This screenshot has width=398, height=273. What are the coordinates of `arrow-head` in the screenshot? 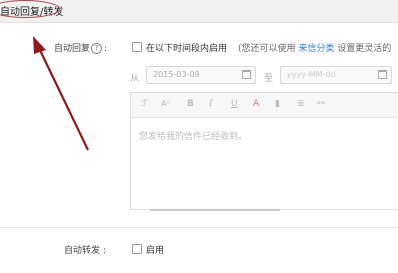 It's located at (39, 45).